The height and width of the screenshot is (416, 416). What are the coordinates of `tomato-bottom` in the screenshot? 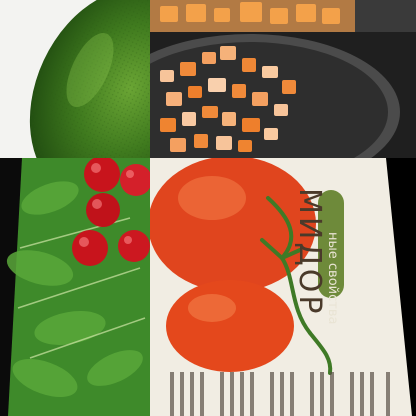 It's located at (230, 326).